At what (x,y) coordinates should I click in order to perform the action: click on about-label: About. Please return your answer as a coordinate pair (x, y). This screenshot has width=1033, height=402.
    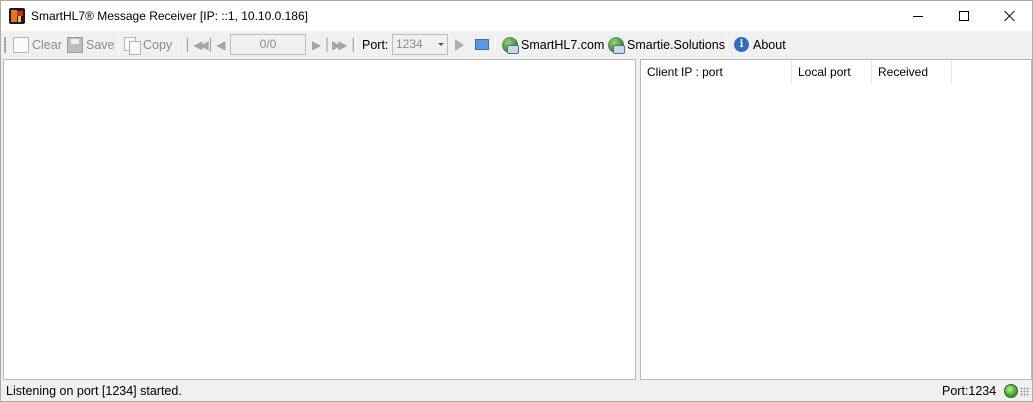
    Looking at the image, I should click on (769, 44).